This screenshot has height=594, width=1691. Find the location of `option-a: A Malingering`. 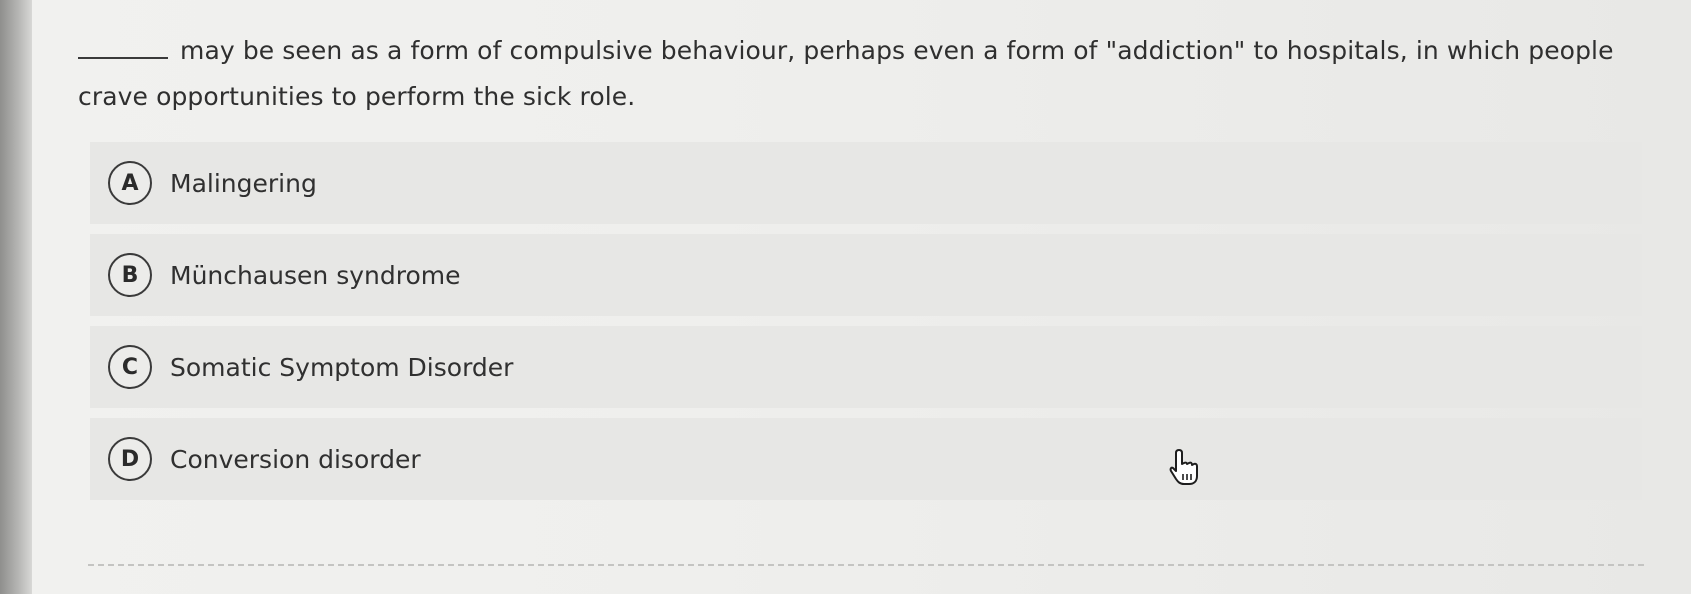

option-a: A Malingering is located at coordinates (866, 183).